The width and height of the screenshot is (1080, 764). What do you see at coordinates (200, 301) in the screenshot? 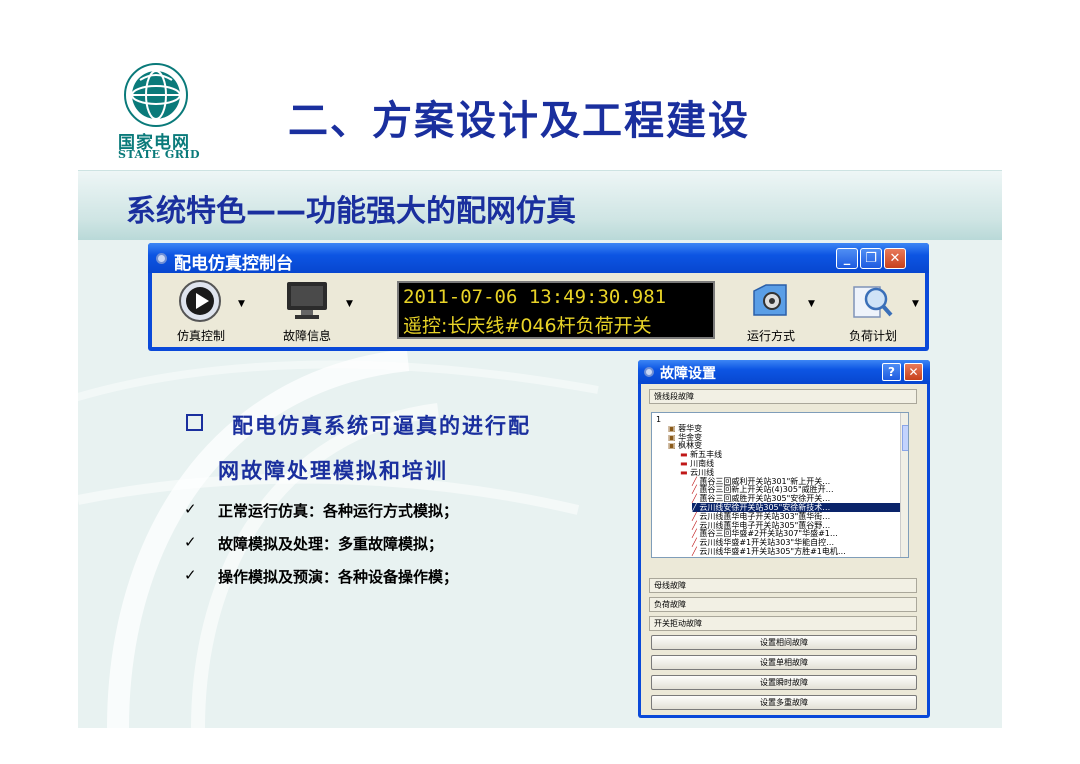
I see `play-icon` at bounding box center [200, 301].